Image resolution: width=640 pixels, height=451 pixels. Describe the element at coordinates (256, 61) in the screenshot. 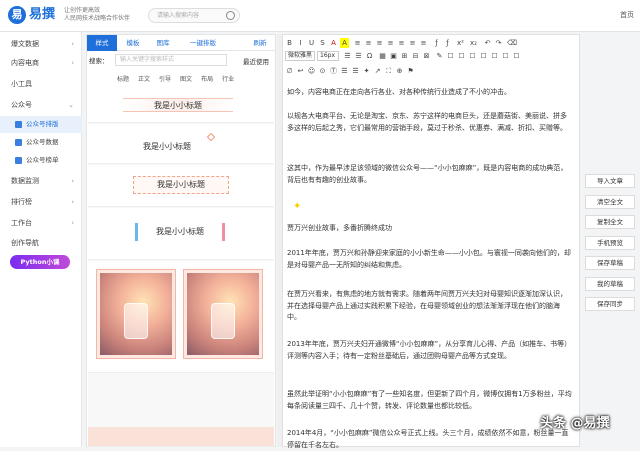

I see `recent-used-link: 最近使用` at that location.